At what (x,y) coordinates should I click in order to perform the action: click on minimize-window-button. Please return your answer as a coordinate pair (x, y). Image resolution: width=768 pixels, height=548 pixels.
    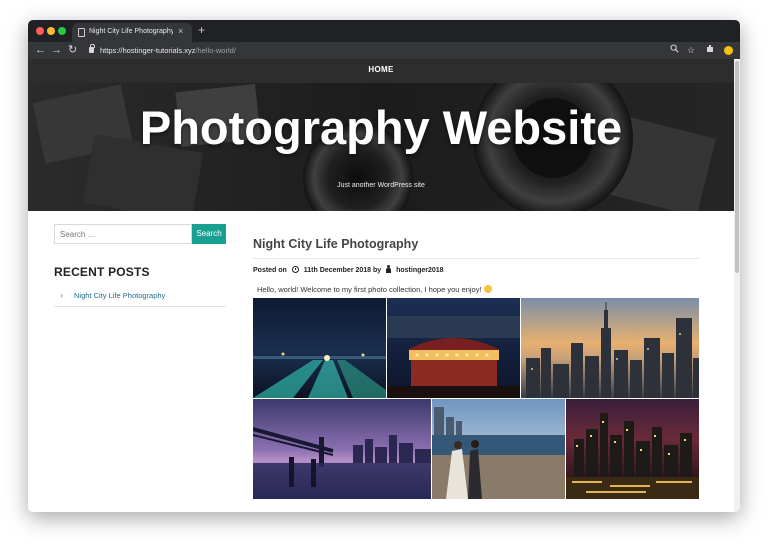
    Looking at the image, I should click on (51, 31).